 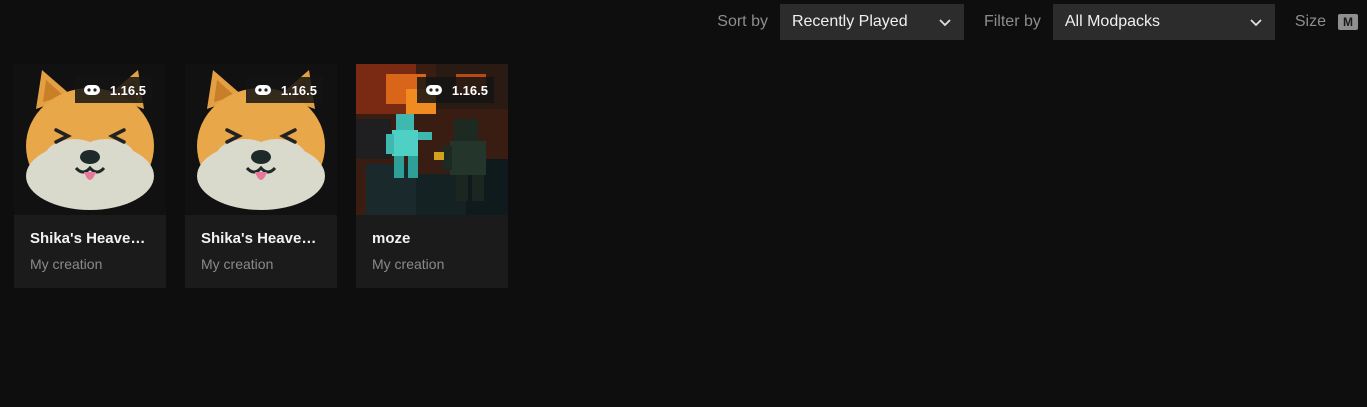 What do you see at coordinates (849, 21) in the screenshot?
I see `sort-value: Recently Played` at bounding box center [849, 21].